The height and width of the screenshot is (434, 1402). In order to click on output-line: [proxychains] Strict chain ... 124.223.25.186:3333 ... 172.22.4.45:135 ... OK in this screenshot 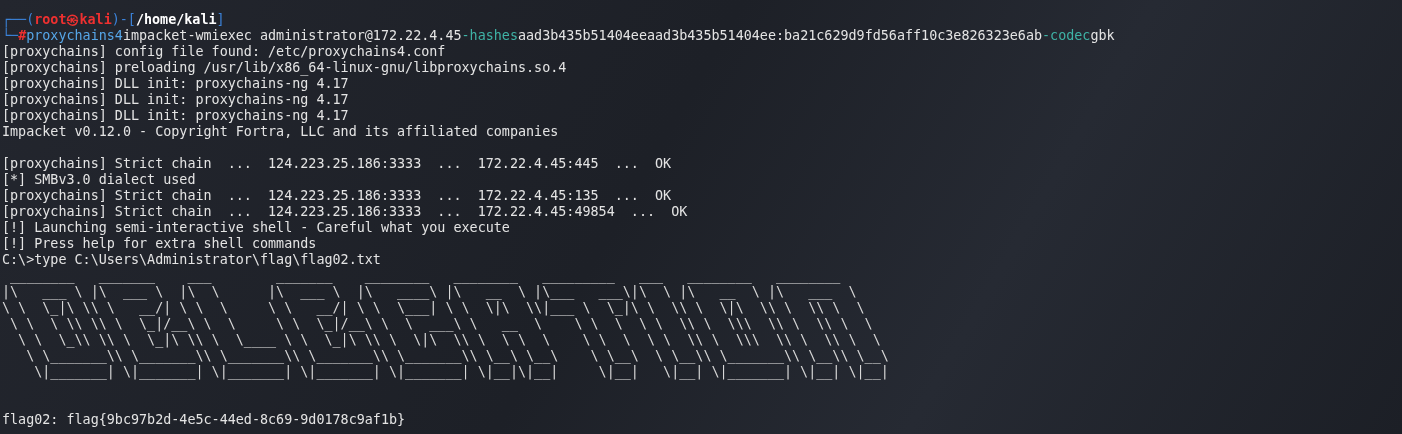, I will do `click(337, 196)`.